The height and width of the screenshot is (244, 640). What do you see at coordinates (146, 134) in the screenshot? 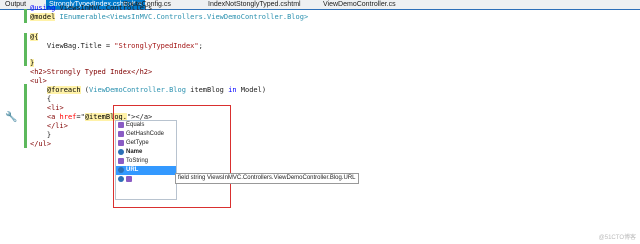
I see `completion-item-gethashcode: GetHashCode` at bounding box center [146, 134].